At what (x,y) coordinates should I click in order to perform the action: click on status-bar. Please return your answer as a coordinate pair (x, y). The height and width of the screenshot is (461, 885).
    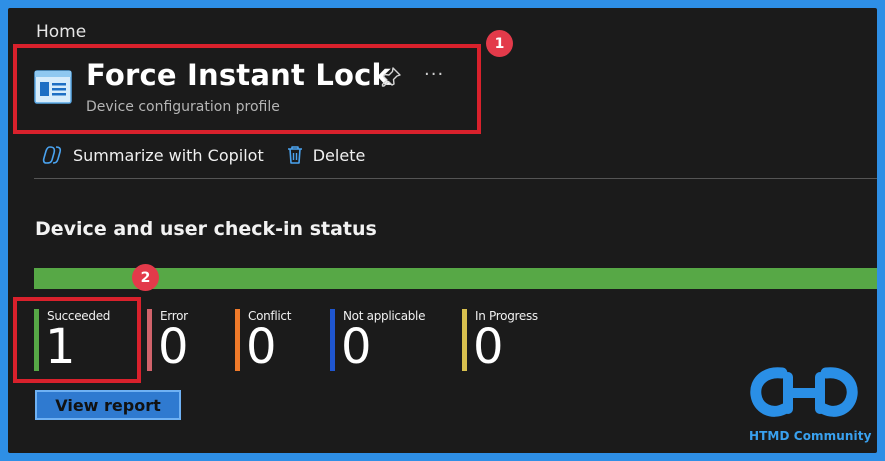
    Looking at the image, I should click on (455, 278).